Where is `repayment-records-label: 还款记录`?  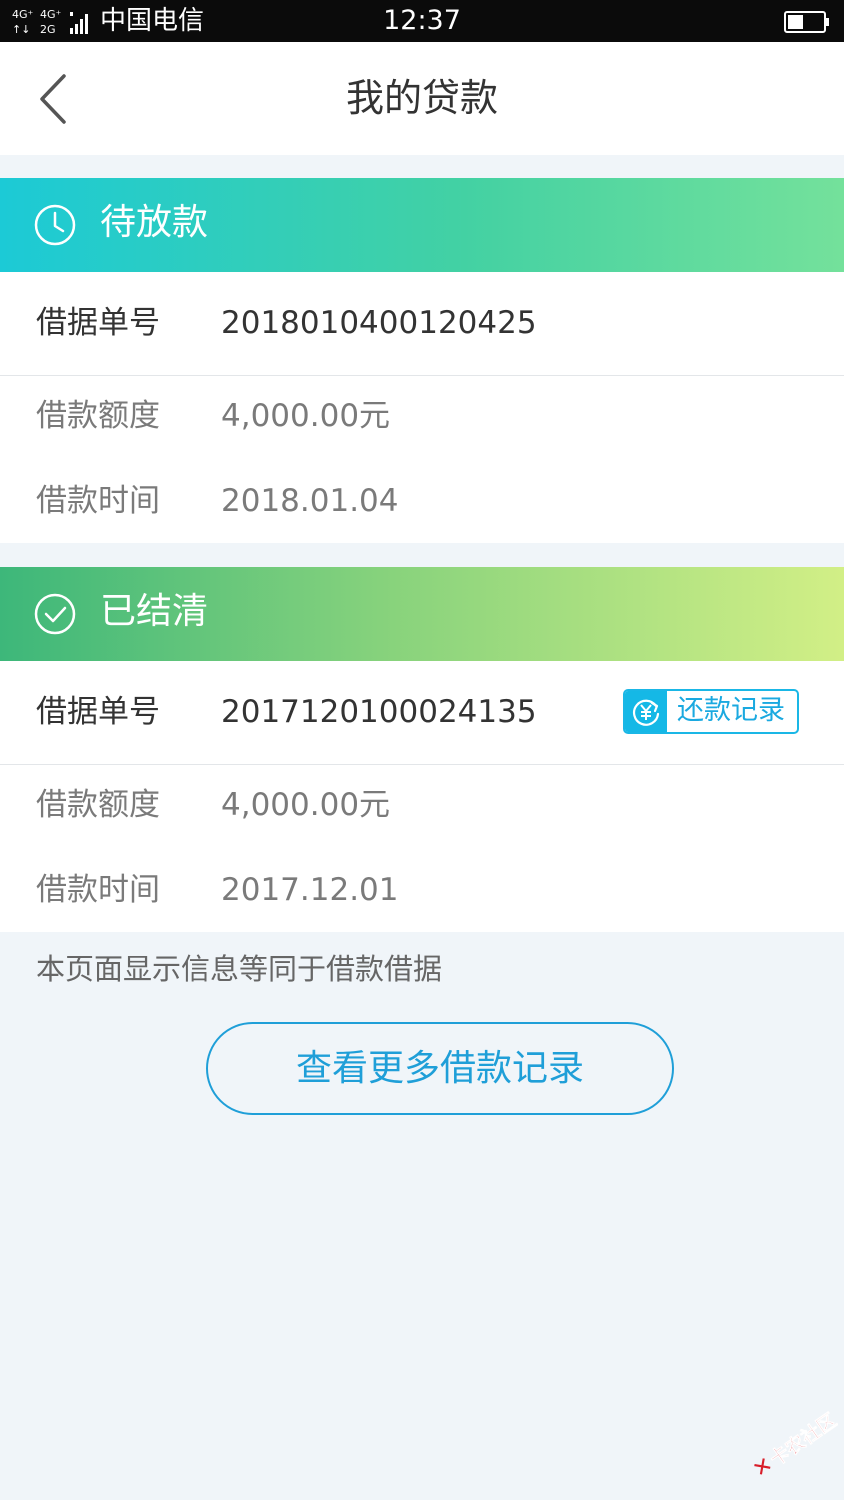
repayment-records-label: 还款记录 is located at coordinates (731, 710).